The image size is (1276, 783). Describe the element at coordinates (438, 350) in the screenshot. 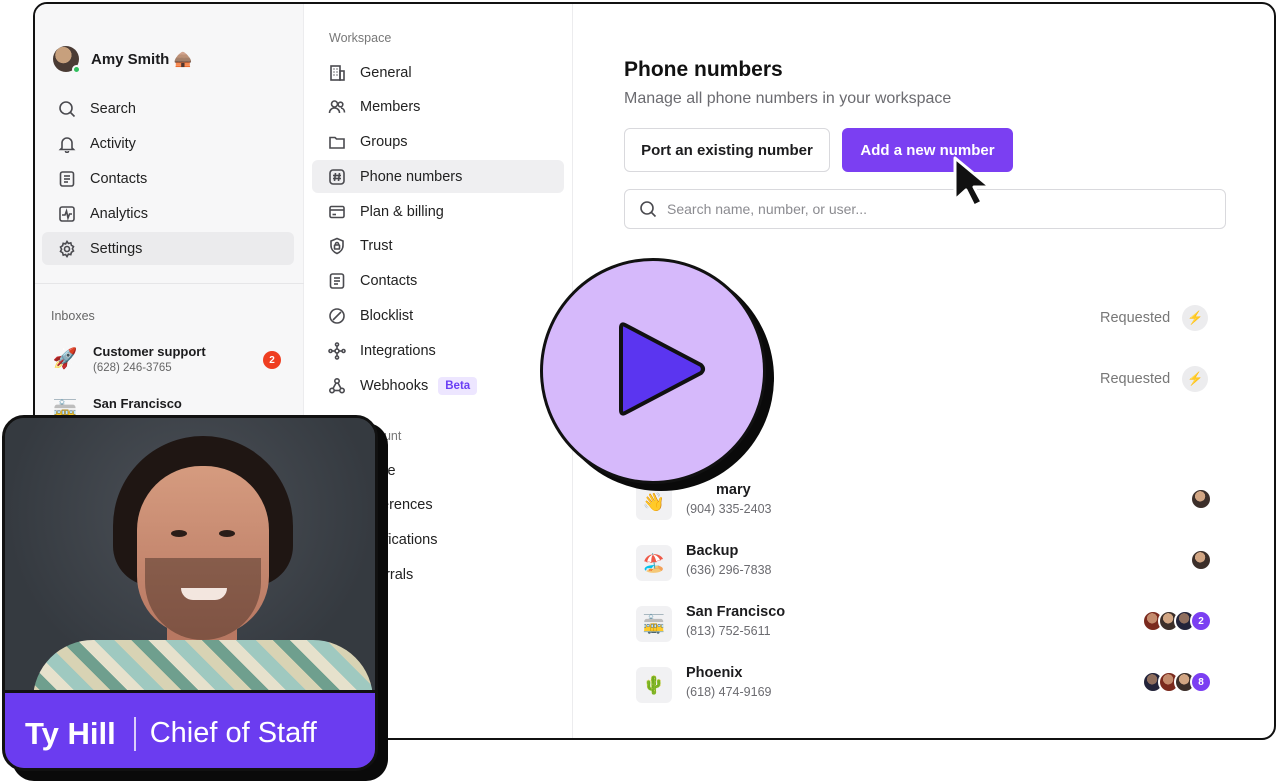

I see `menu-item-integrations: Integrations` at that location.